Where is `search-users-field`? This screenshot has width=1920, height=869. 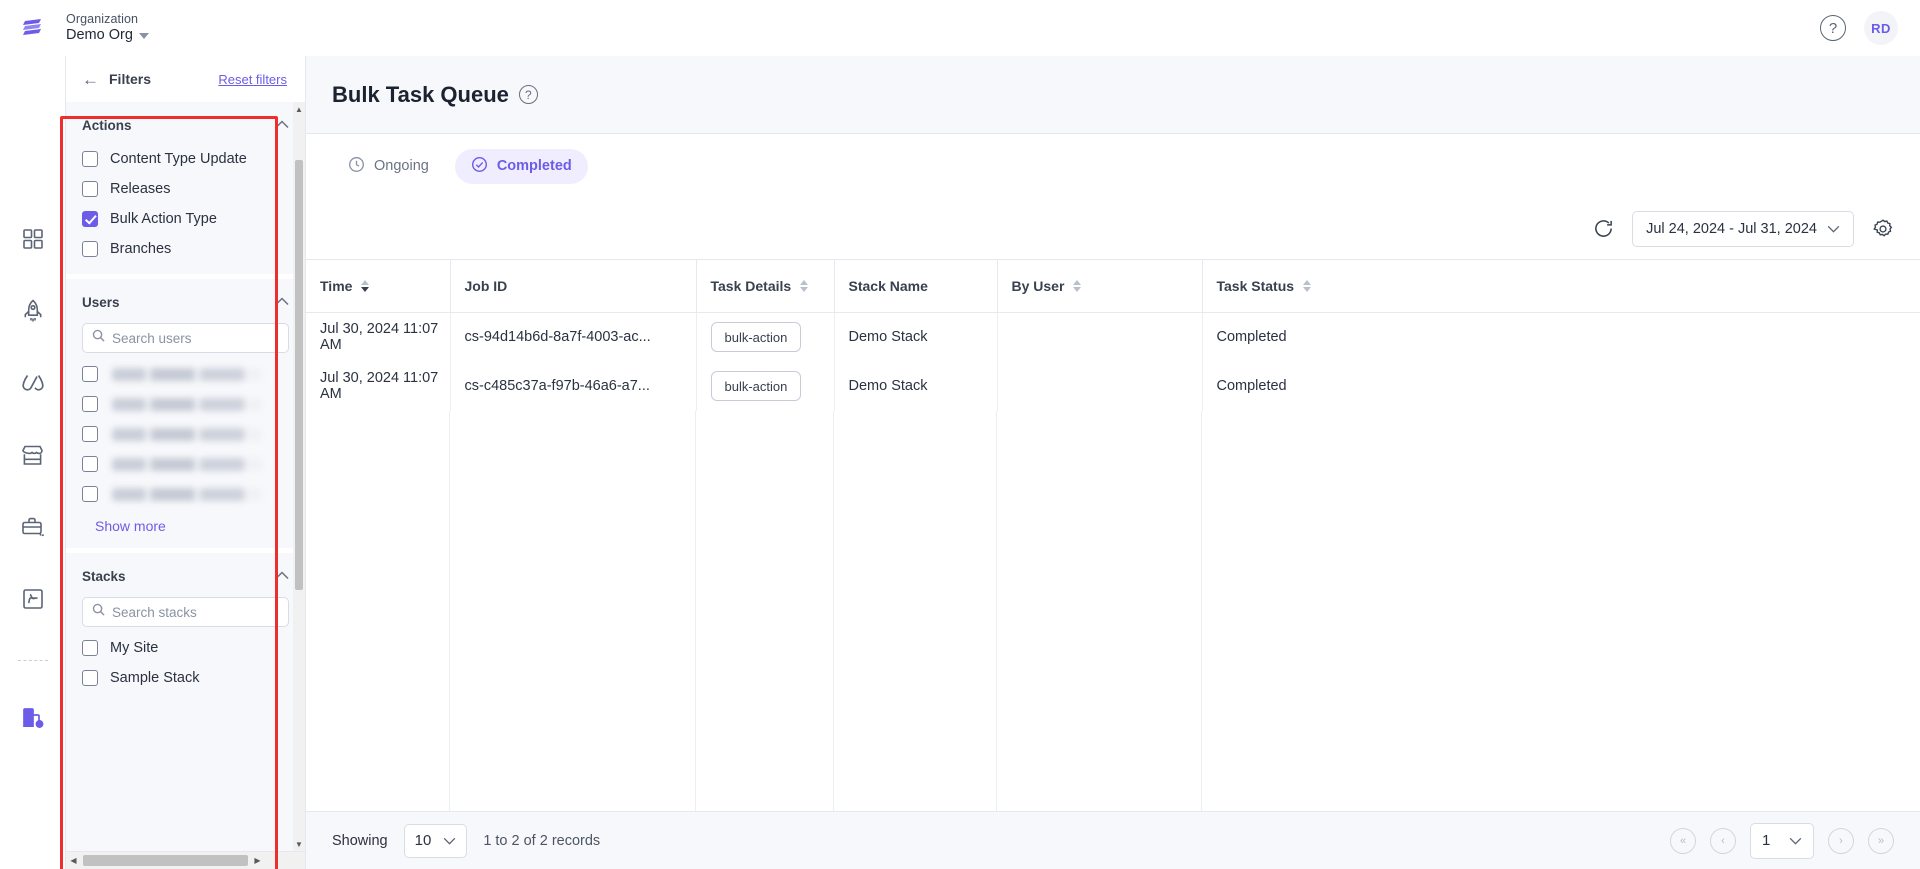
search-users-field is located at coordinates (185, 338).